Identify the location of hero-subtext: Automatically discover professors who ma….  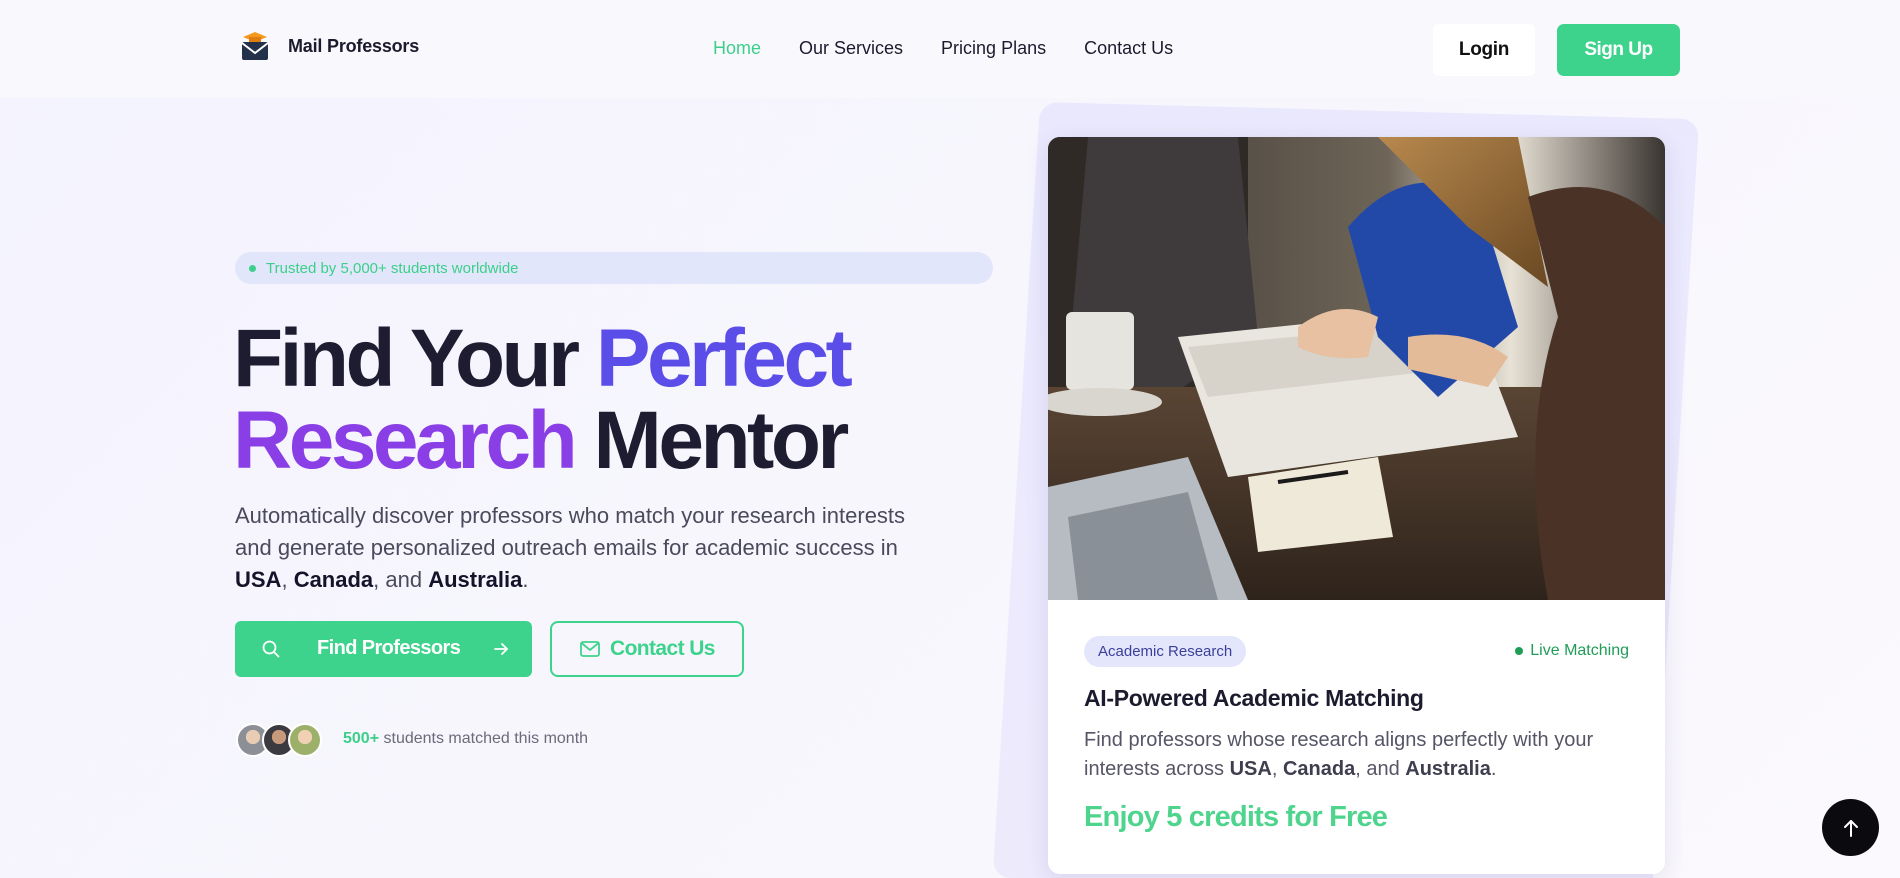
(585, 548).